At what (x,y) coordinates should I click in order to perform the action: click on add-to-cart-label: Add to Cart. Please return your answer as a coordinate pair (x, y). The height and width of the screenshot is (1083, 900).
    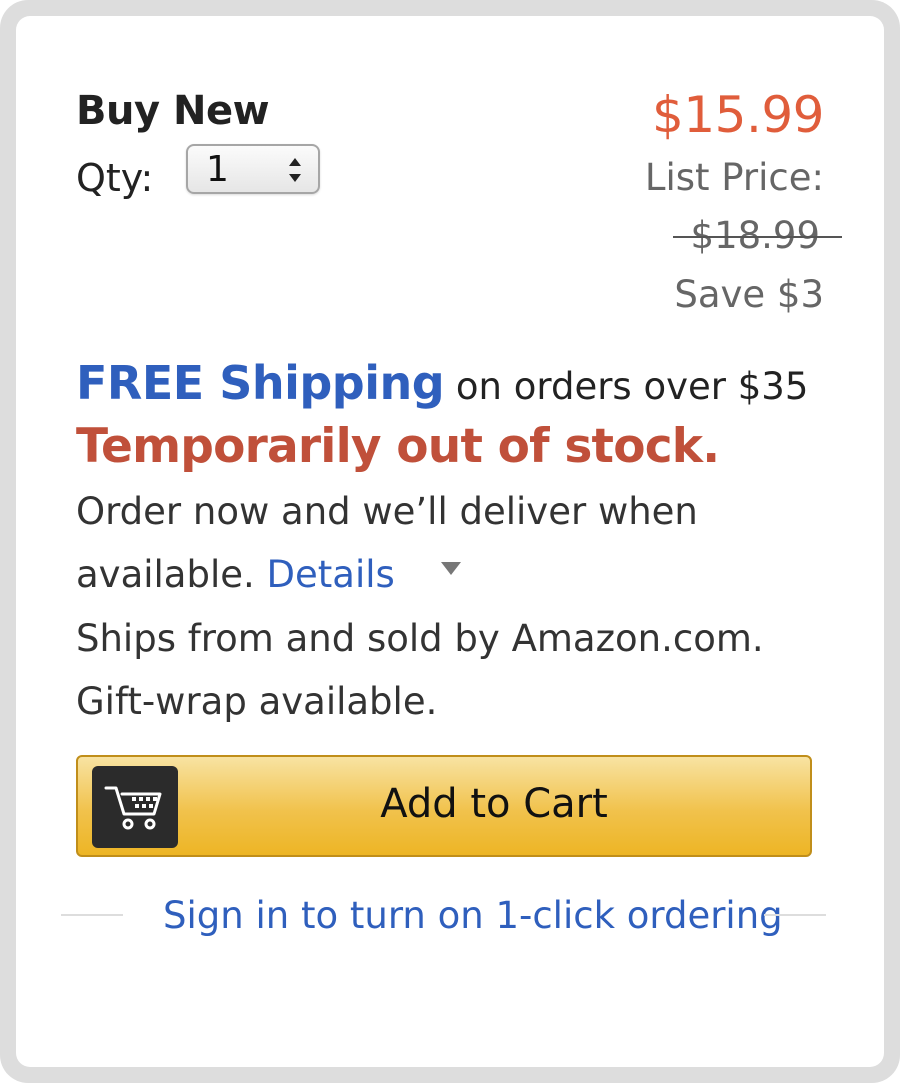
    Looking at the image, I should click on (494, 804).